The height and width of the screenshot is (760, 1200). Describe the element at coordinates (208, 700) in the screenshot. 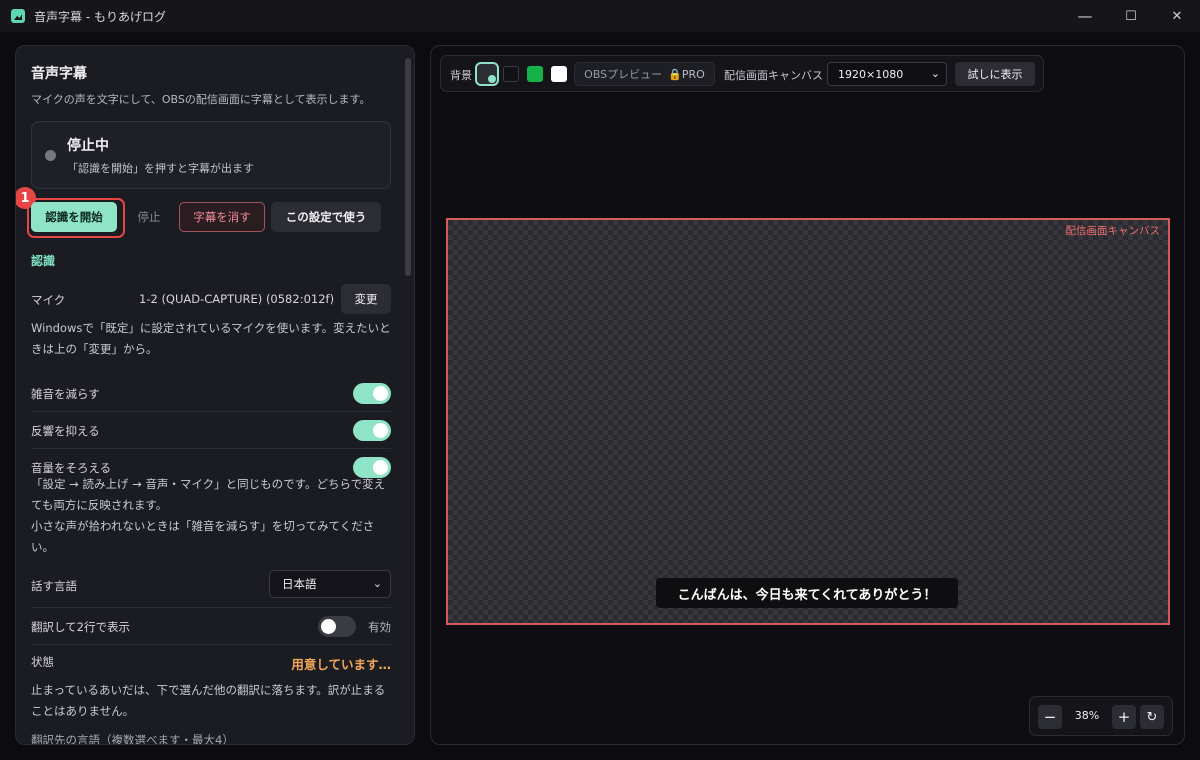

I see `state-note: 止まっているあいだは、下で選んだ他の翻訳に落ちます。訳が止まることはありません。` at that location.